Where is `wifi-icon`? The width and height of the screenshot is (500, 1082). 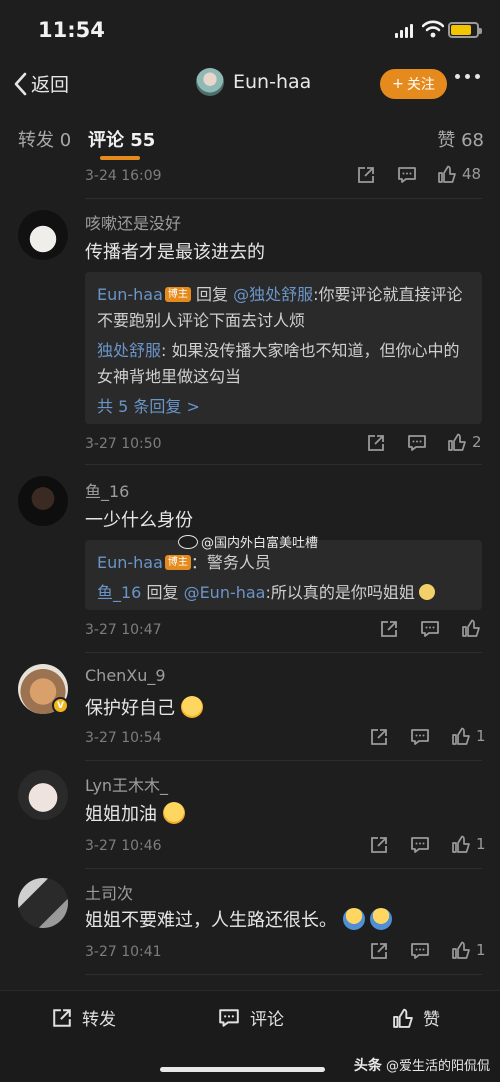 wifi-icon is located at coordinates (433, 29).